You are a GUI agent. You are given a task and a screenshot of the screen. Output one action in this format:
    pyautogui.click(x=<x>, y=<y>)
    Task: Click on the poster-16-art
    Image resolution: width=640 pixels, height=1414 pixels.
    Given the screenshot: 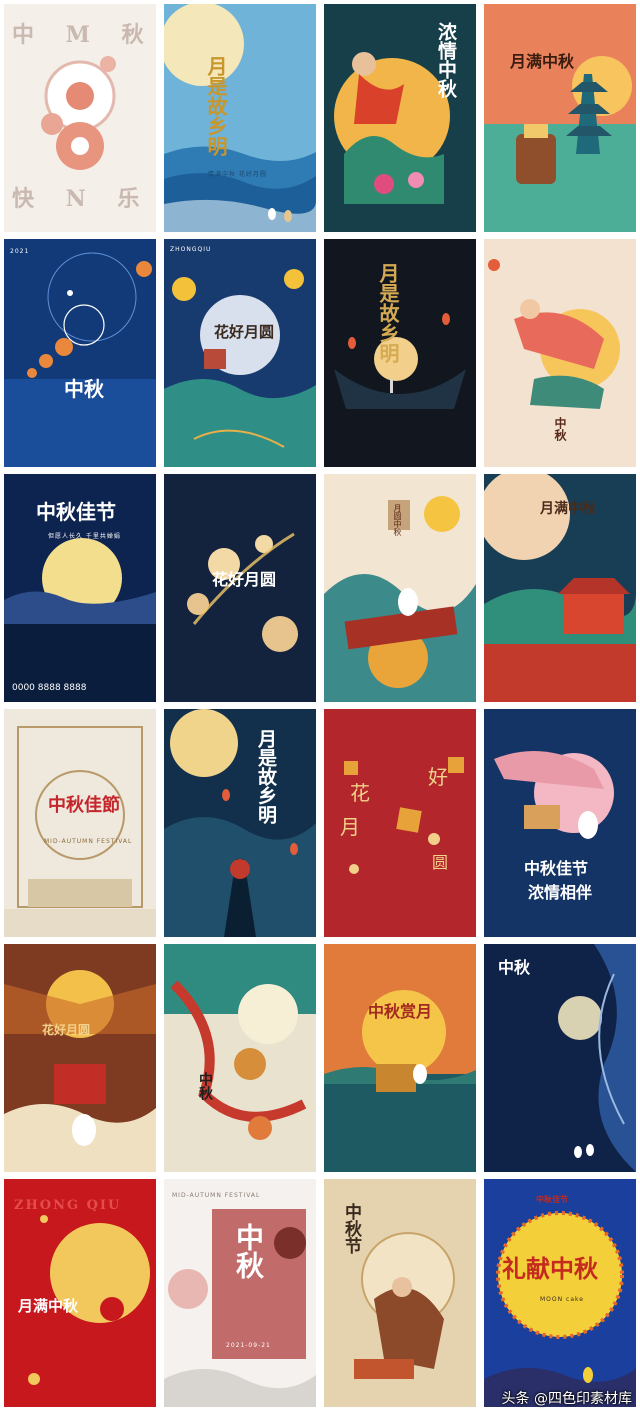 What is the action you would take?
    pyautogui.click(x=560, y=823)
    